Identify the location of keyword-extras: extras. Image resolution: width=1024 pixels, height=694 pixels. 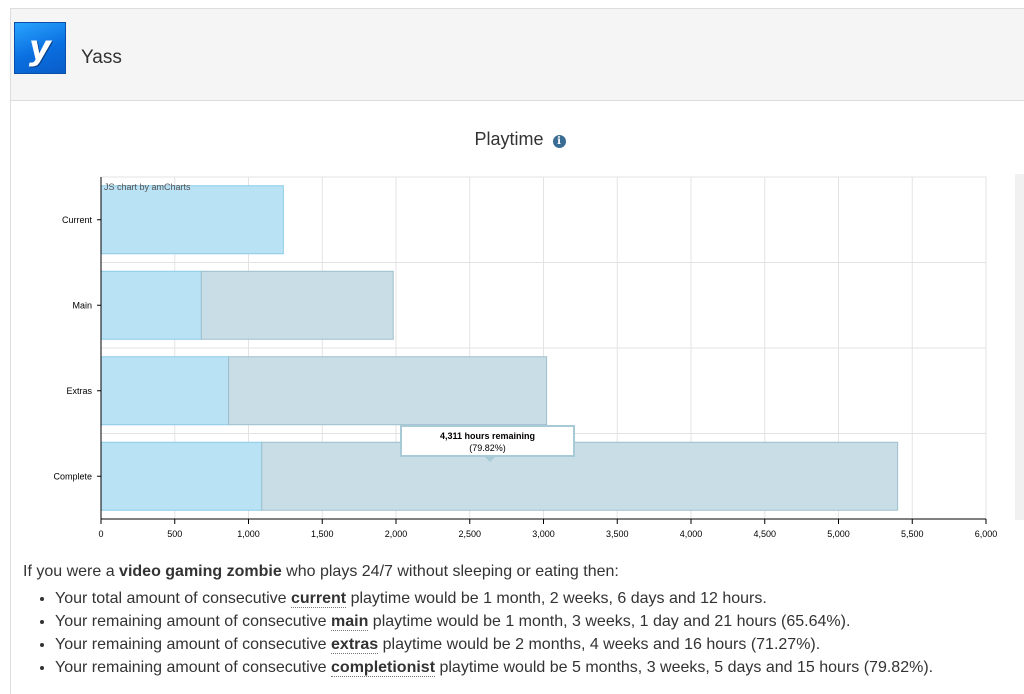
(355, 645).